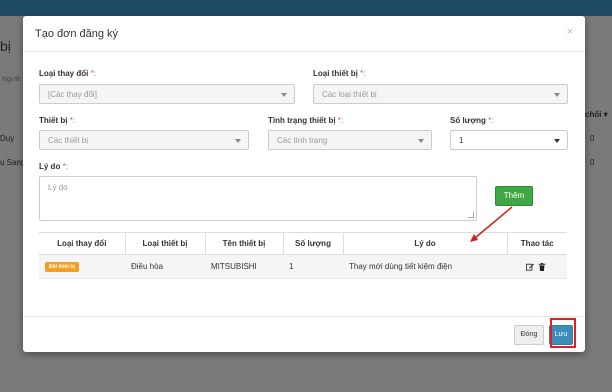 This screenshot has width=612, height=392. Describe the element at coordinates (64, 73) in the screenshot. I see `change-type-label-text: Loại thay đổi` at that location.